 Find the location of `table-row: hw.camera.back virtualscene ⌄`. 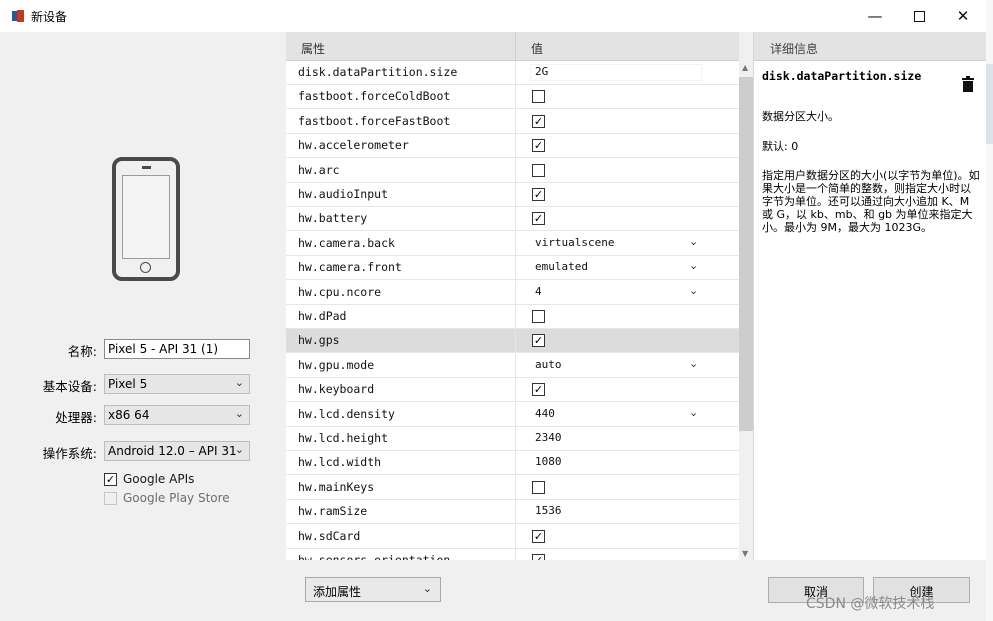

table-row: hw.camera.back virtualscene ⌄ is located at coordinates (512, 243).